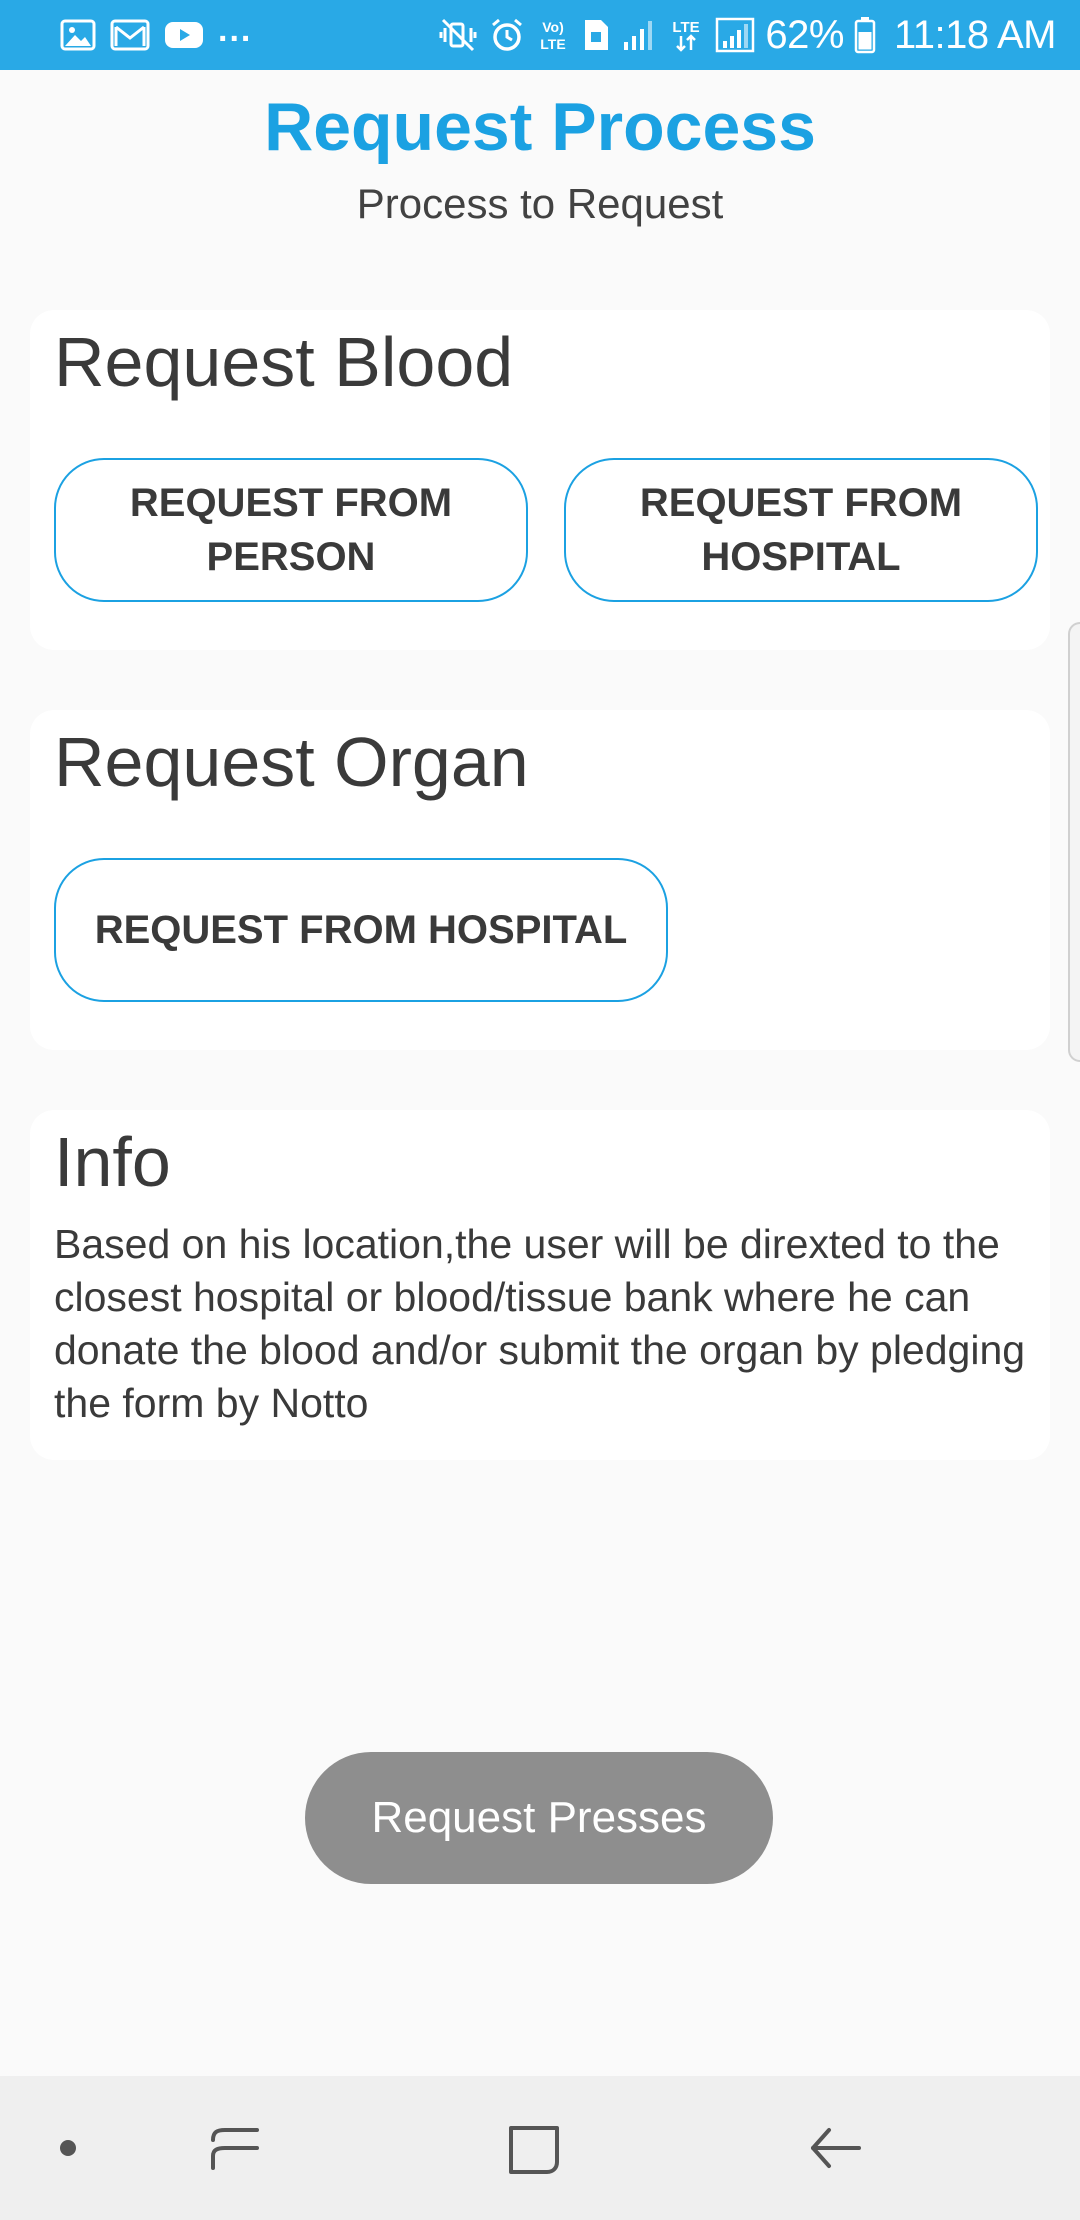 The height and width of the screenshot is (2220, 1080). I want to click on back-icon, so click(835, 2148).